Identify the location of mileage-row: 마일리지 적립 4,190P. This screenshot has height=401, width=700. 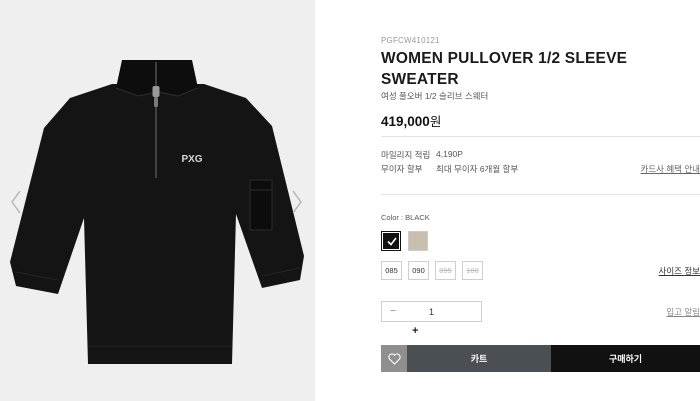
(422, 155).